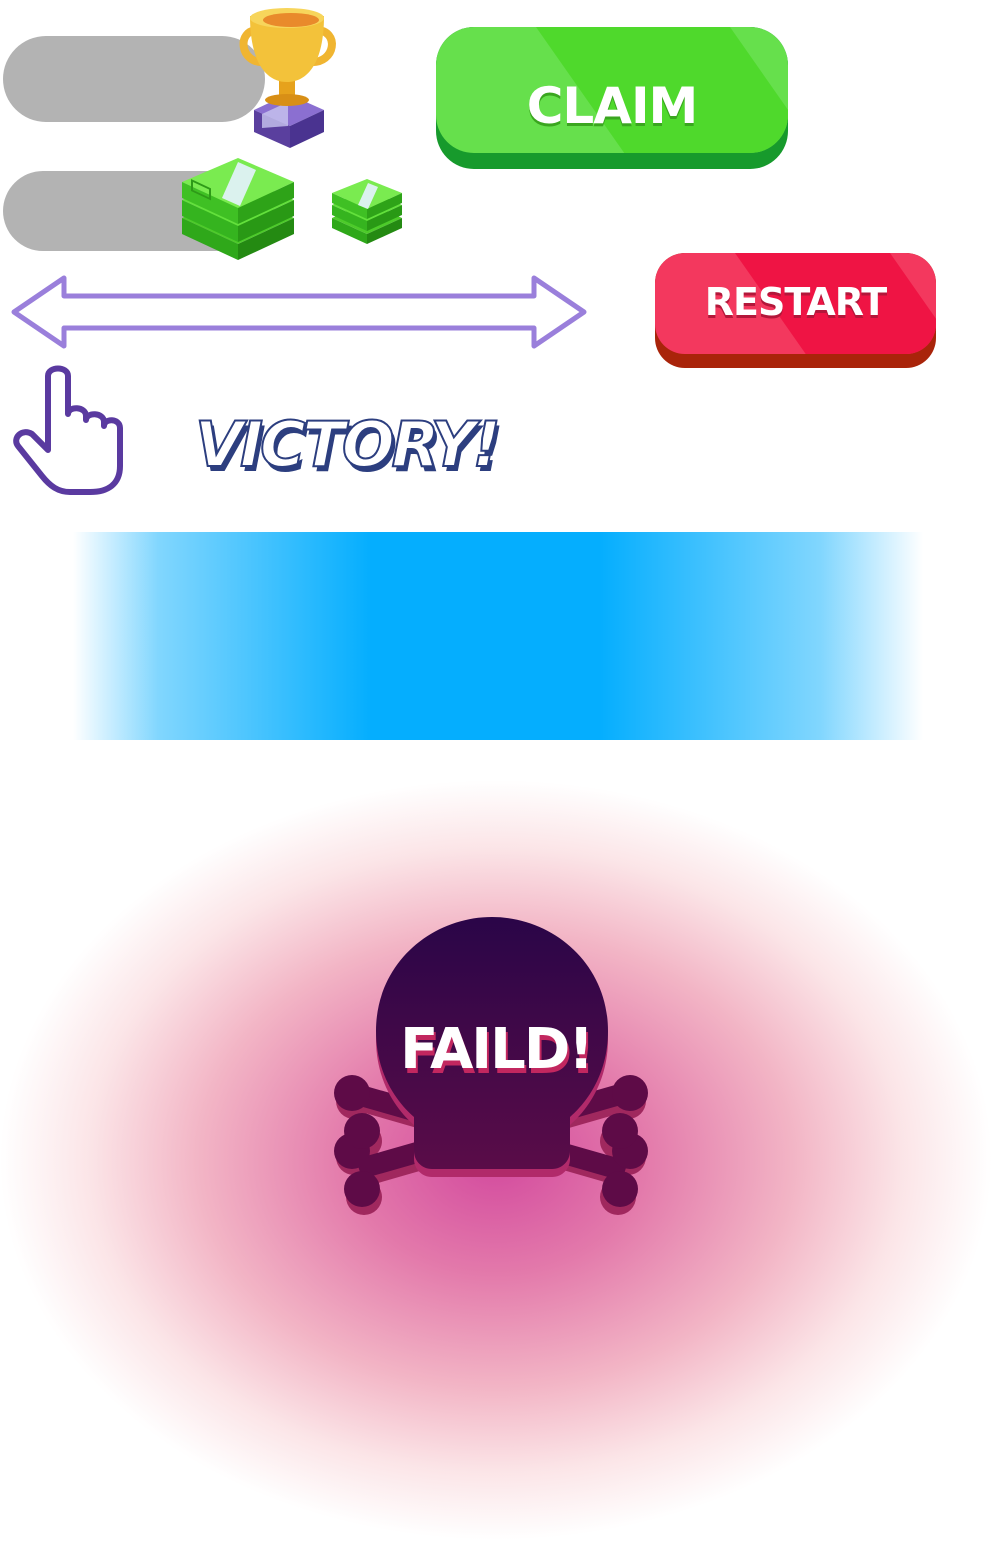  What do you see at coordinates (795, 302) in the screenshot?
I see `restart-button-label: RESTART` at bounding box center [795, 302].